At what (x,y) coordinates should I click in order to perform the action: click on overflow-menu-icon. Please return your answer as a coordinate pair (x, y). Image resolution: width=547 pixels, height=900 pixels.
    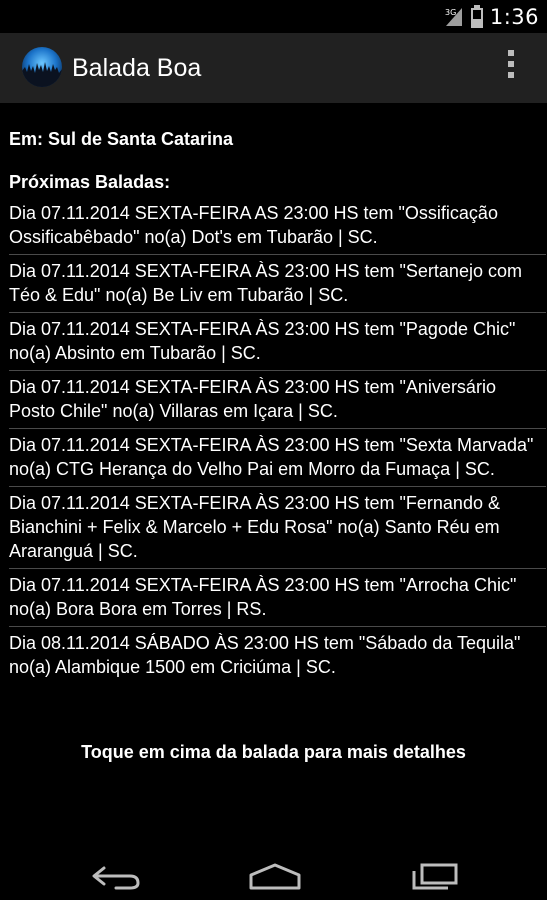
    Looking at the image, I should click on (511, 68).